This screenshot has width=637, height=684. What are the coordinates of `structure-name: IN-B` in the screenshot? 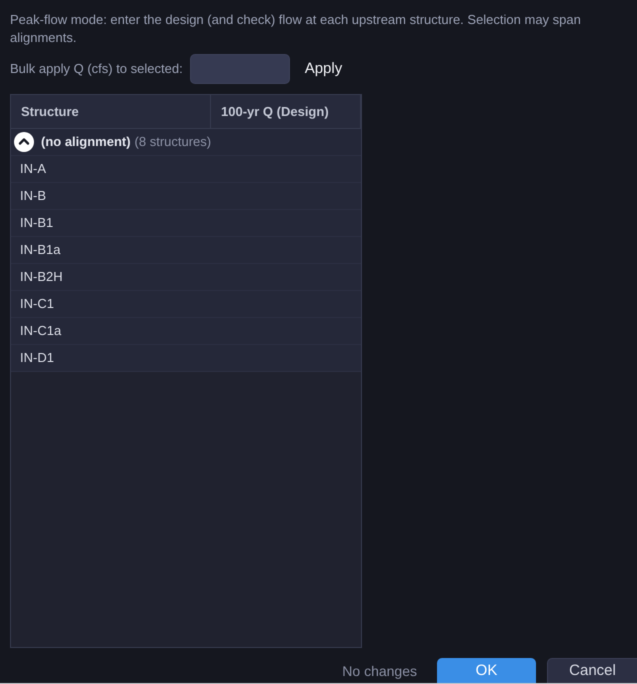 It's located at (33, 196).